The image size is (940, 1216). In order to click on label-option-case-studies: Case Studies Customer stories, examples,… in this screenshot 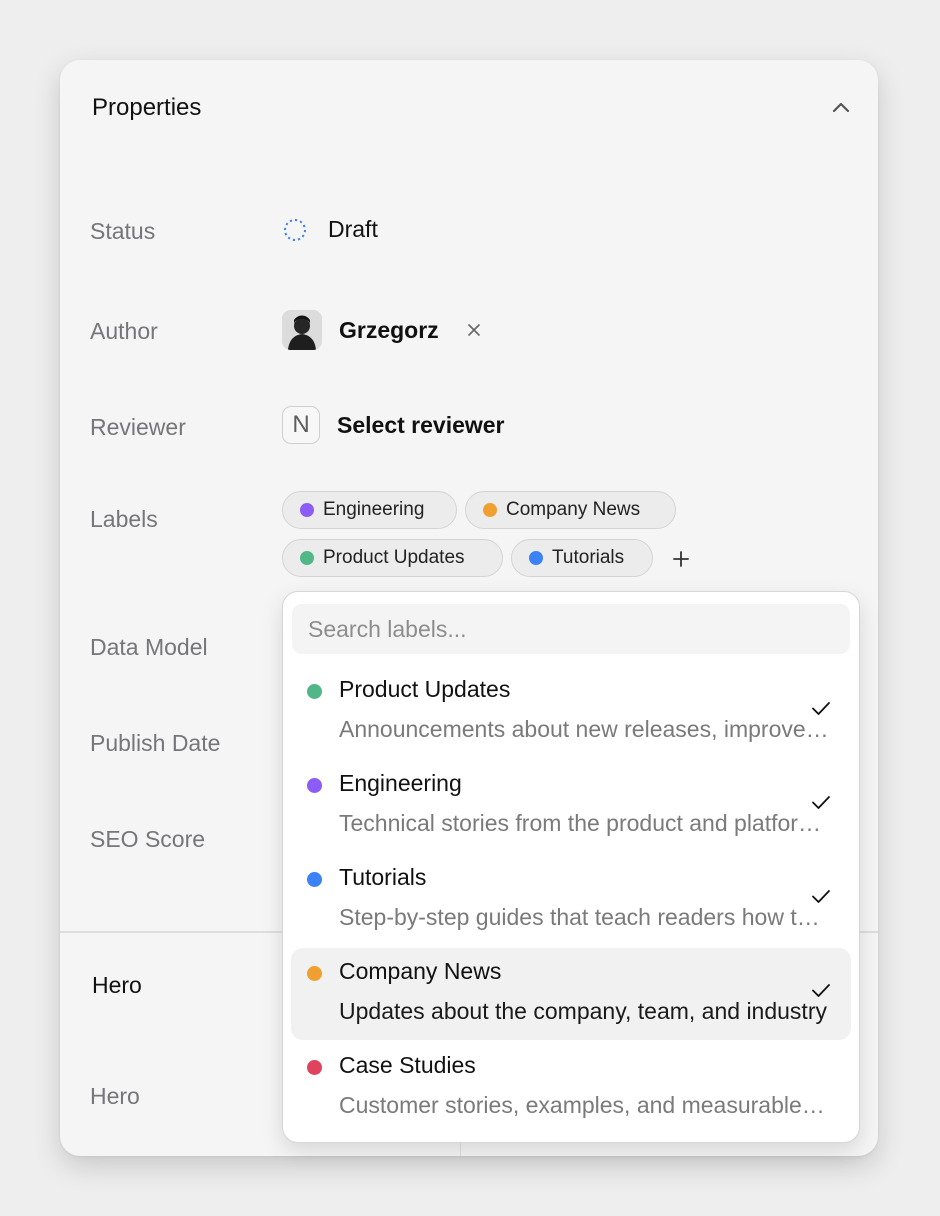, I will do `click(571, 1088)`.